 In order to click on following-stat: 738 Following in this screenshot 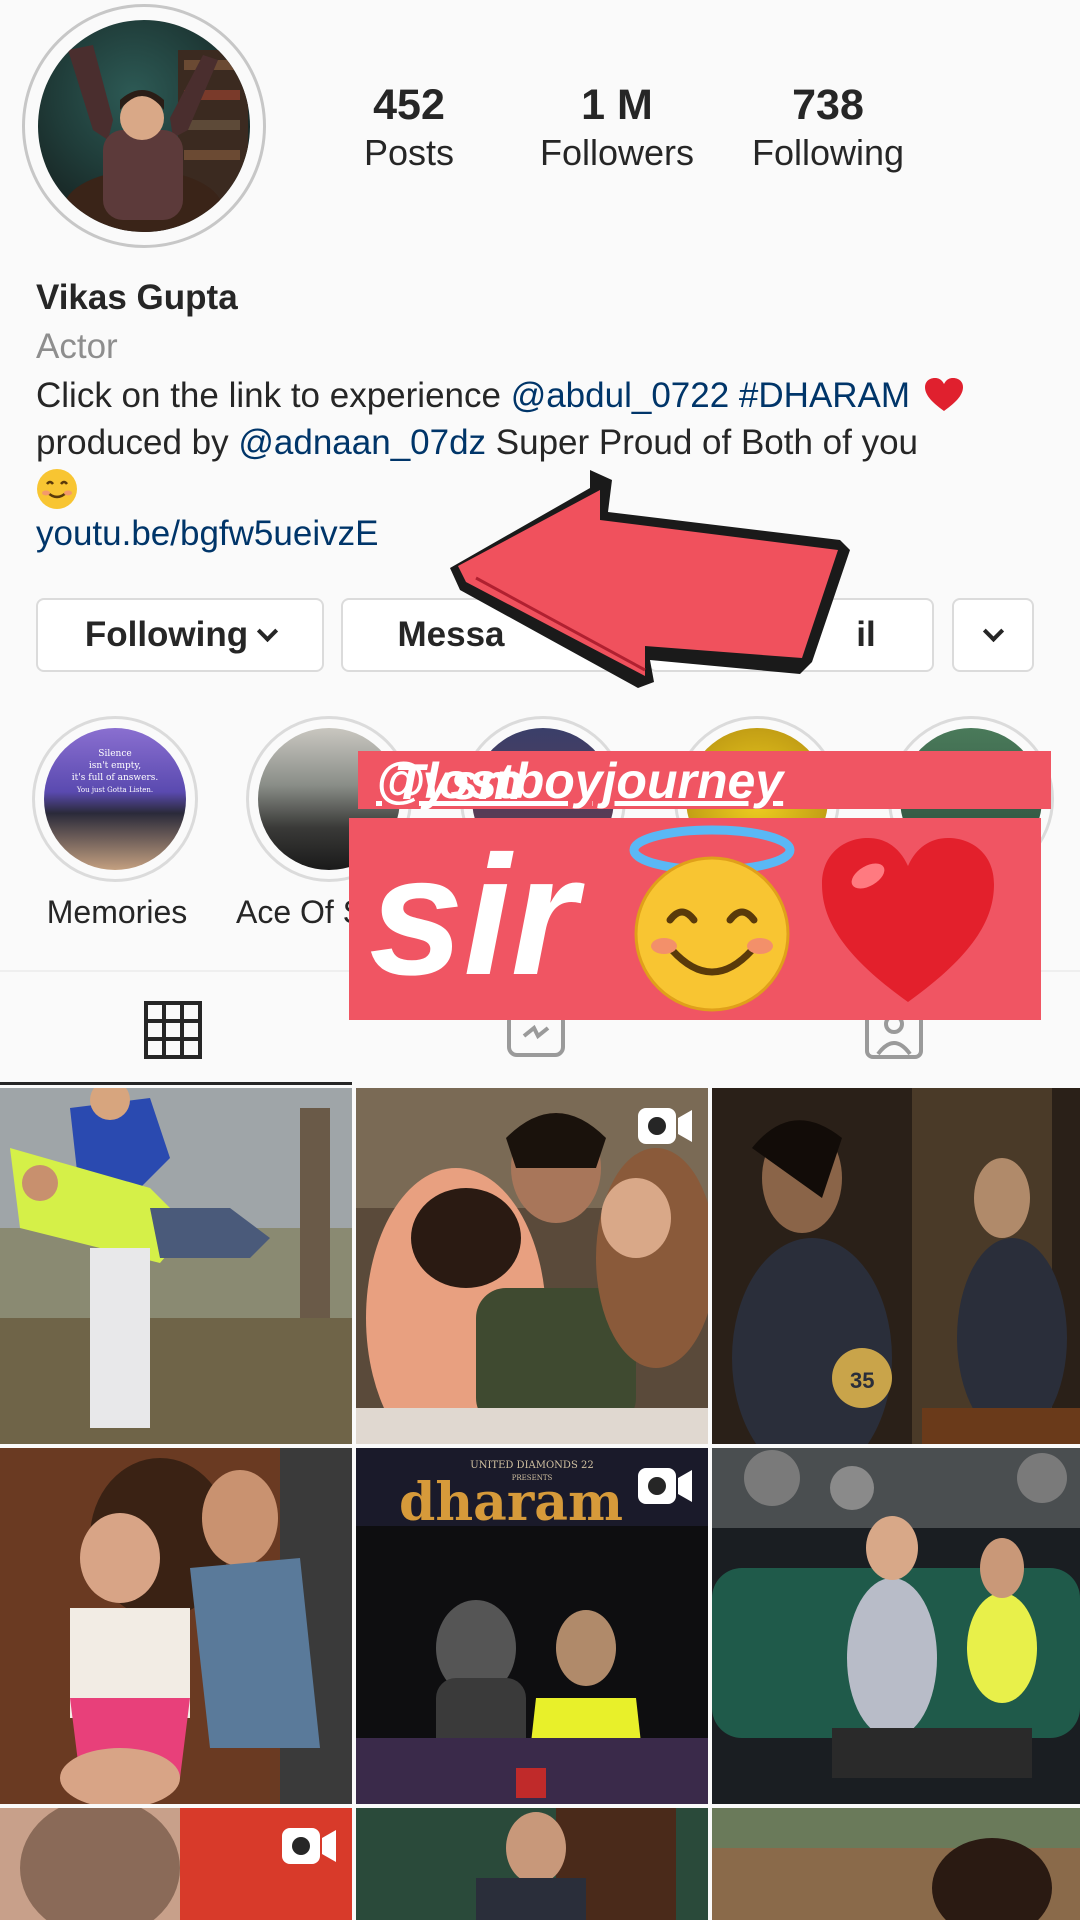, I will do `click(828, 128)`.